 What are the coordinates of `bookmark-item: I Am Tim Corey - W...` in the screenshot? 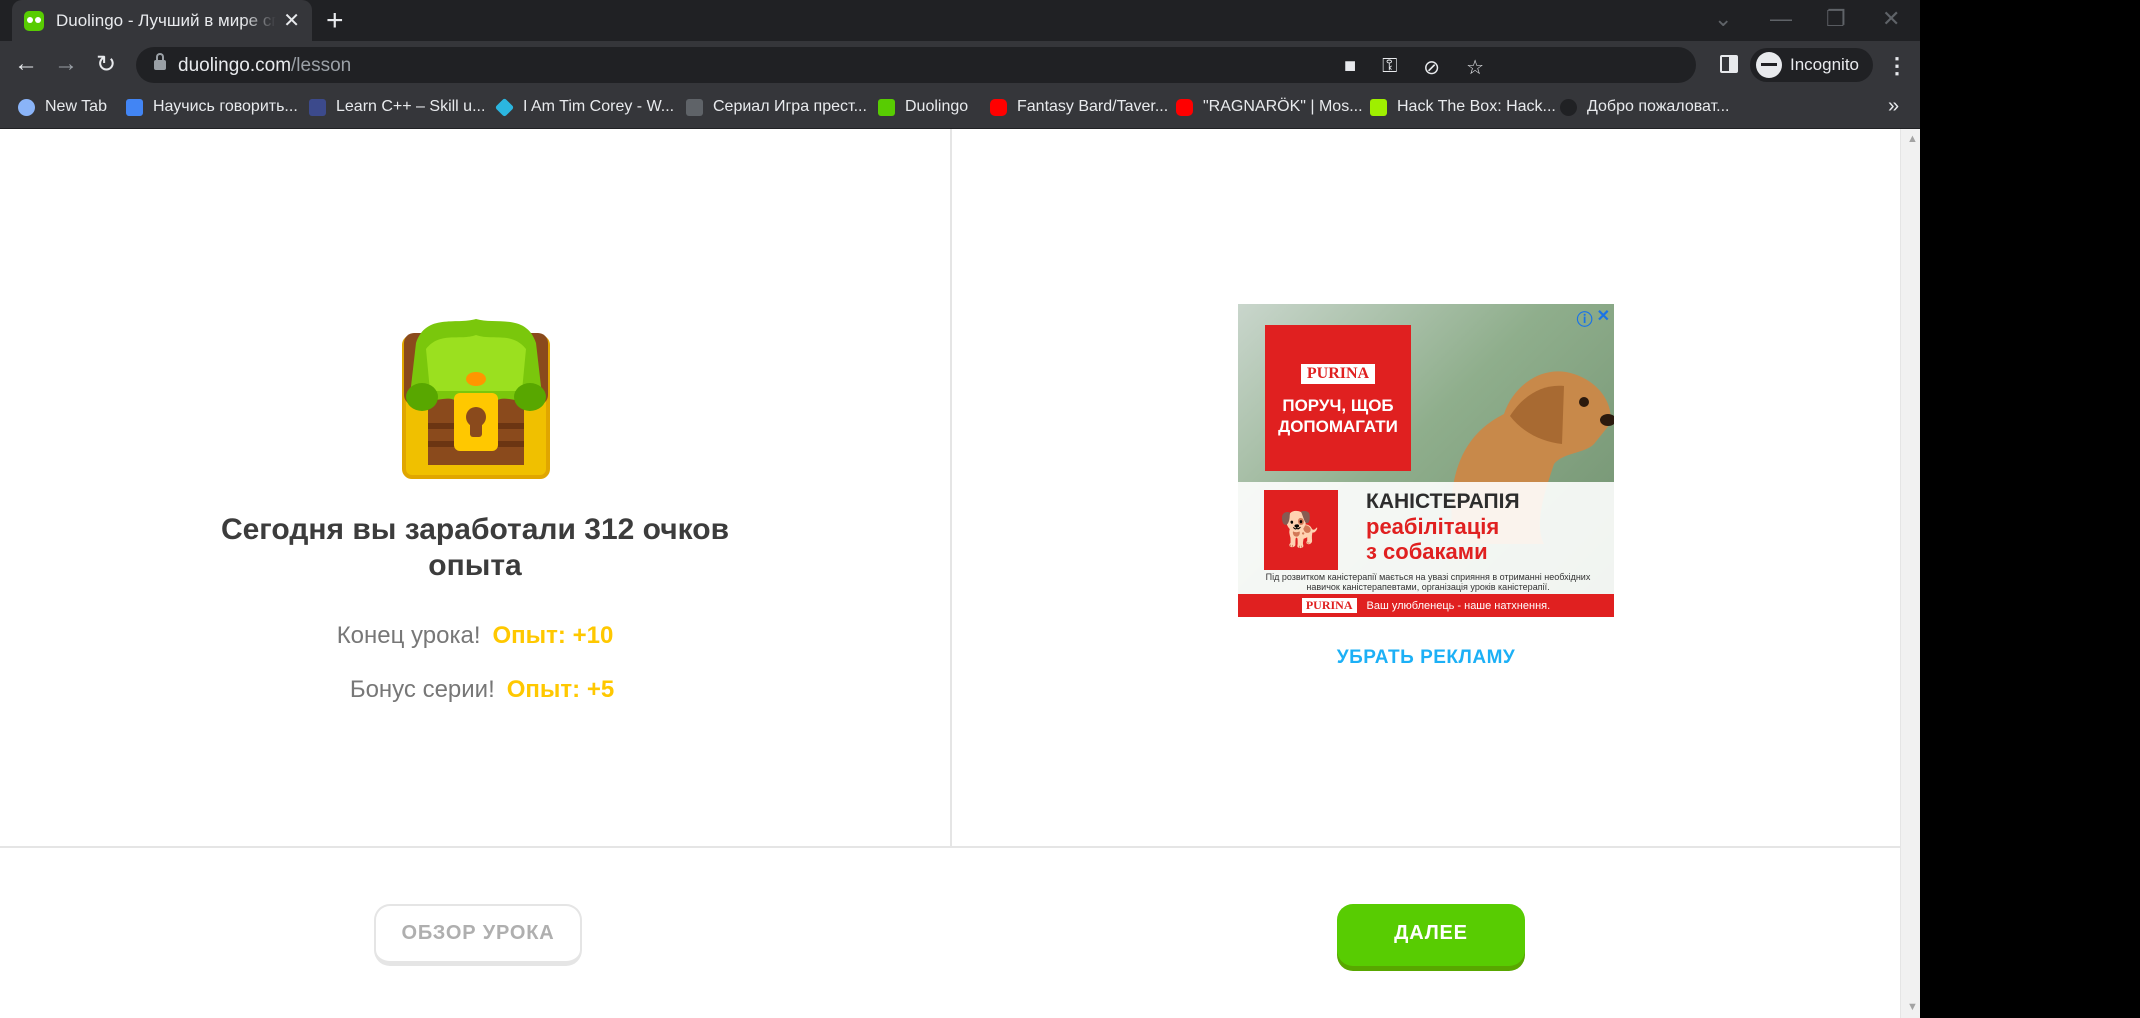 It's located at (584, 107).